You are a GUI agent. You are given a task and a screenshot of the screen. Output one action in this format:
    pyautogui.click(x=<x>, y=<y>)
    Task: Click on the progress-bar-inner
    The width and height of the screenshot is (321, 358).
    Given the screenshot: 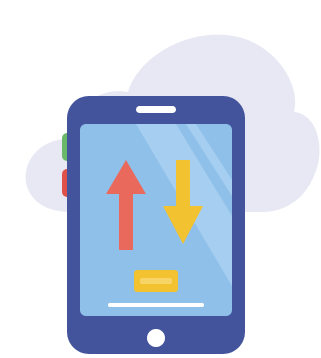 What is the action you would take?
    pyautogui.click(x=156, y=281)
    